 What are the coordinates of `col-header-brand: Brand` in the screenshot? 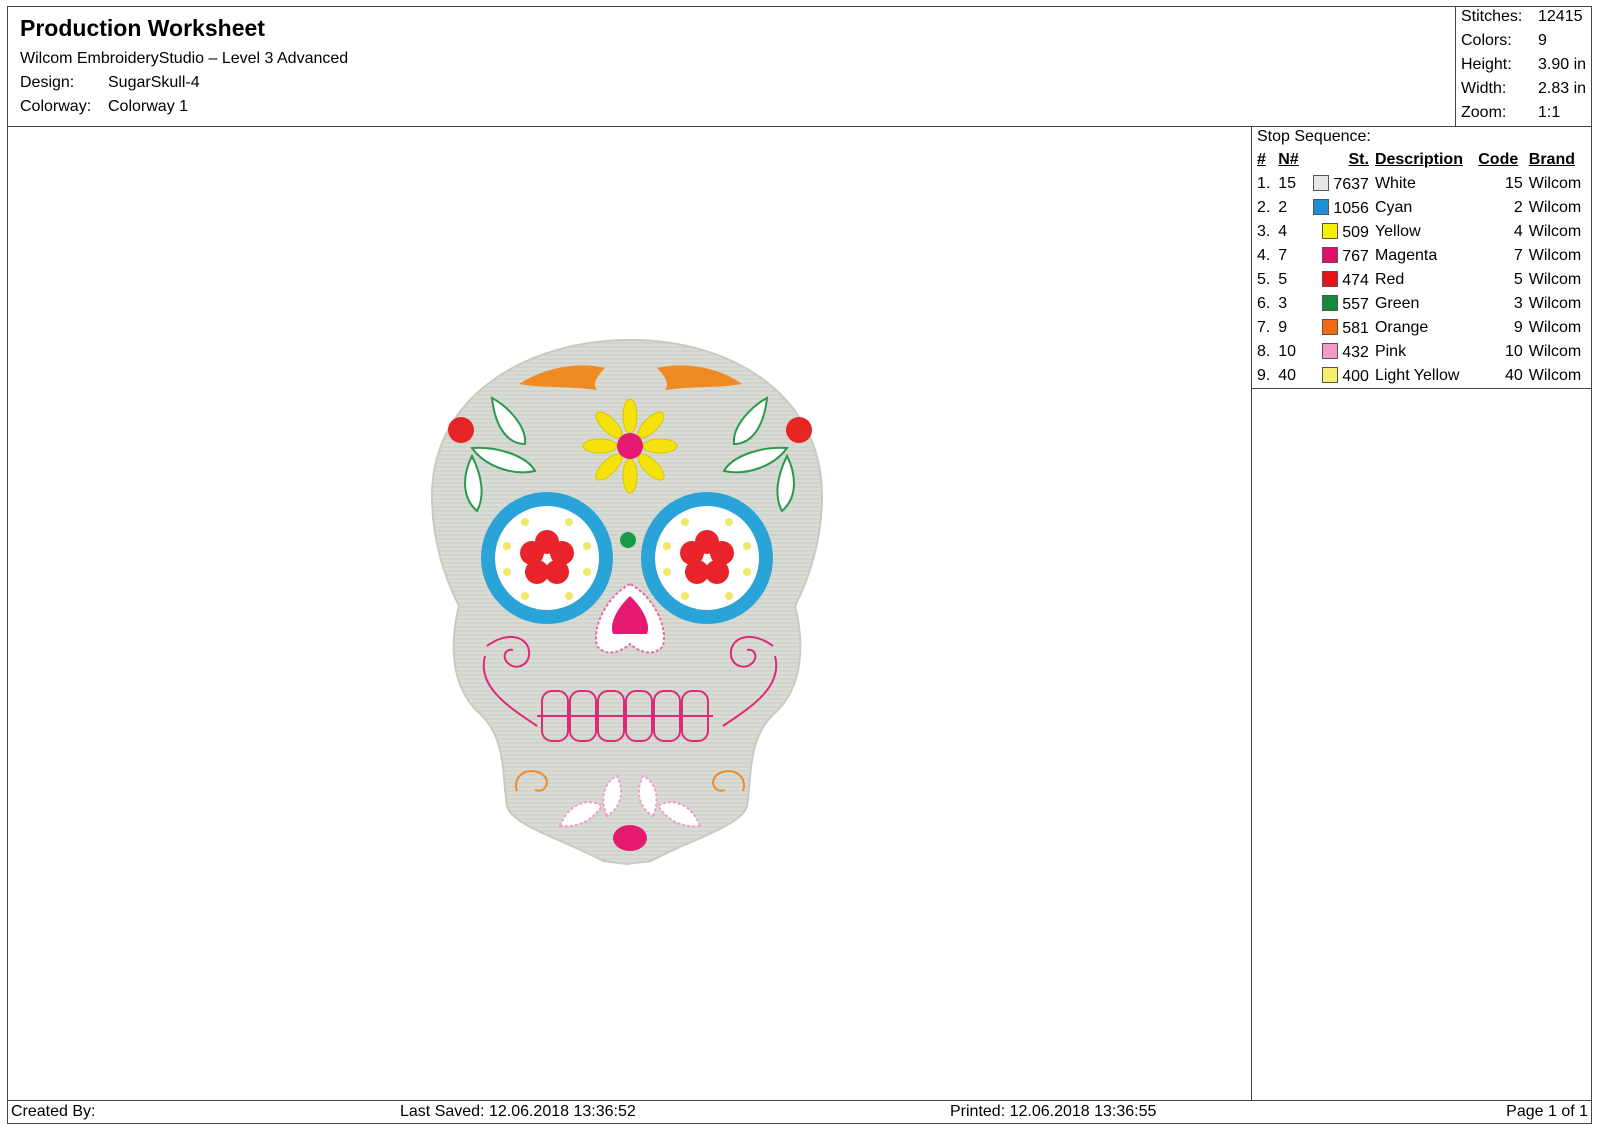 It's located at (1551, 159).